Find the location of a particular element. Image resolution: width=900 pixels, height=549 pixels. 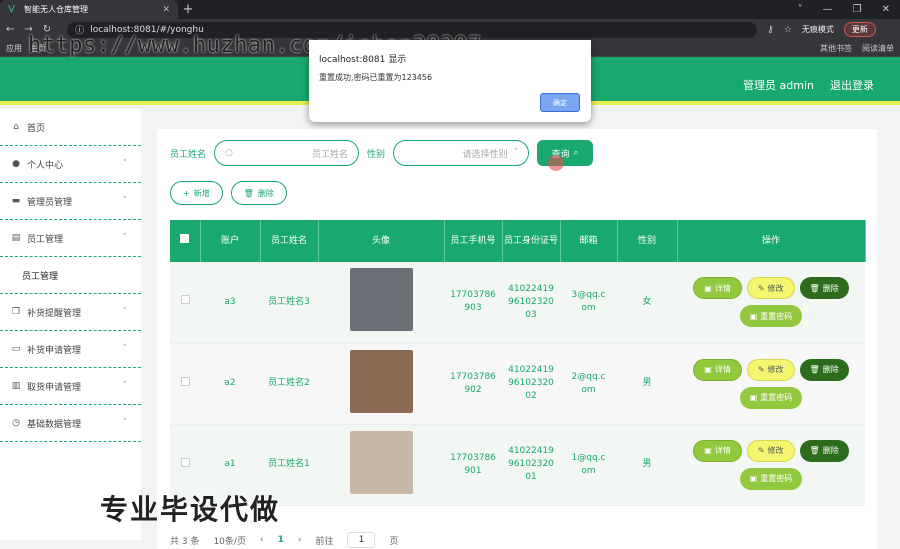

star-icon: ☆ is located at coordinates (788, 30).